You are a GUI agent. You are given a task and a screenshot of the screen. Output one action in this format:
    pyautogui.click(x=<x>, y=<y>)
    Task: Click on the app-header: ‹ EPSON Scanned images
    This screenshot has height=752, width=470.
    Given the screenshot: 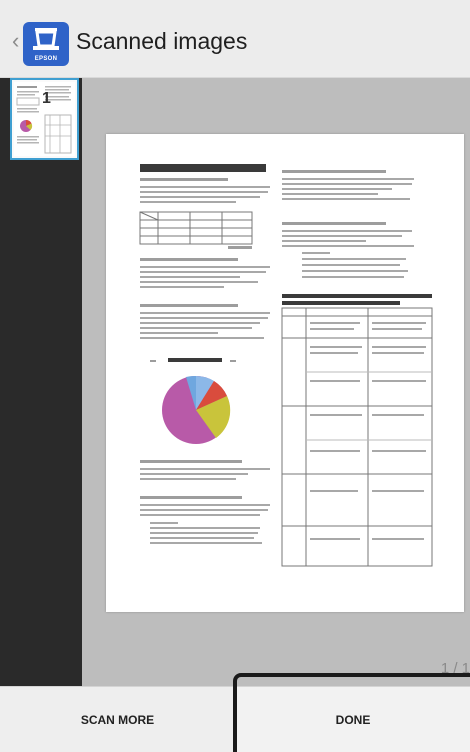 What is the action you would take?
    pyautogui.click(x=235, y=39)
    